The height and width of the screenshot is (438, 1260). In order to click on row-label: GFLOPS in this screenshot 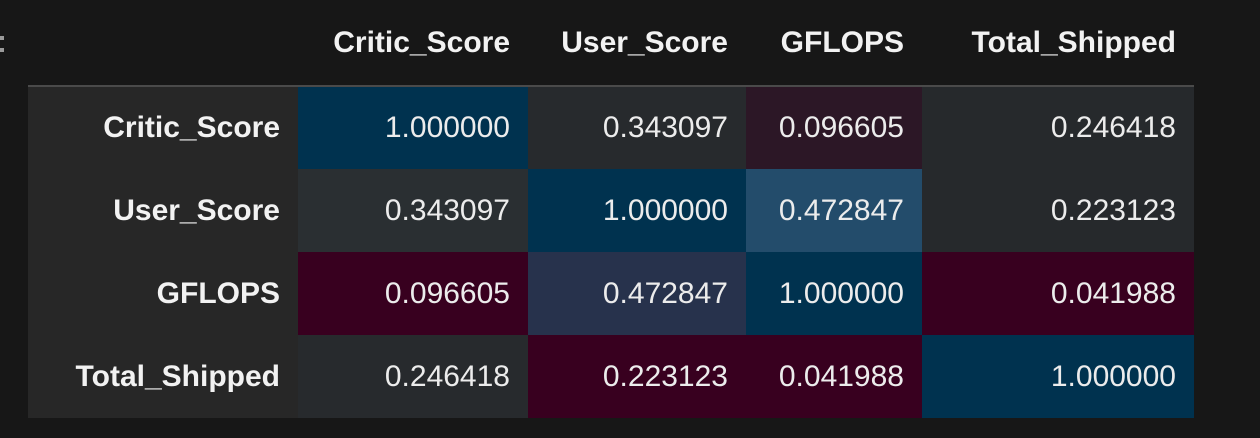, I will do `click(163, 293)`.